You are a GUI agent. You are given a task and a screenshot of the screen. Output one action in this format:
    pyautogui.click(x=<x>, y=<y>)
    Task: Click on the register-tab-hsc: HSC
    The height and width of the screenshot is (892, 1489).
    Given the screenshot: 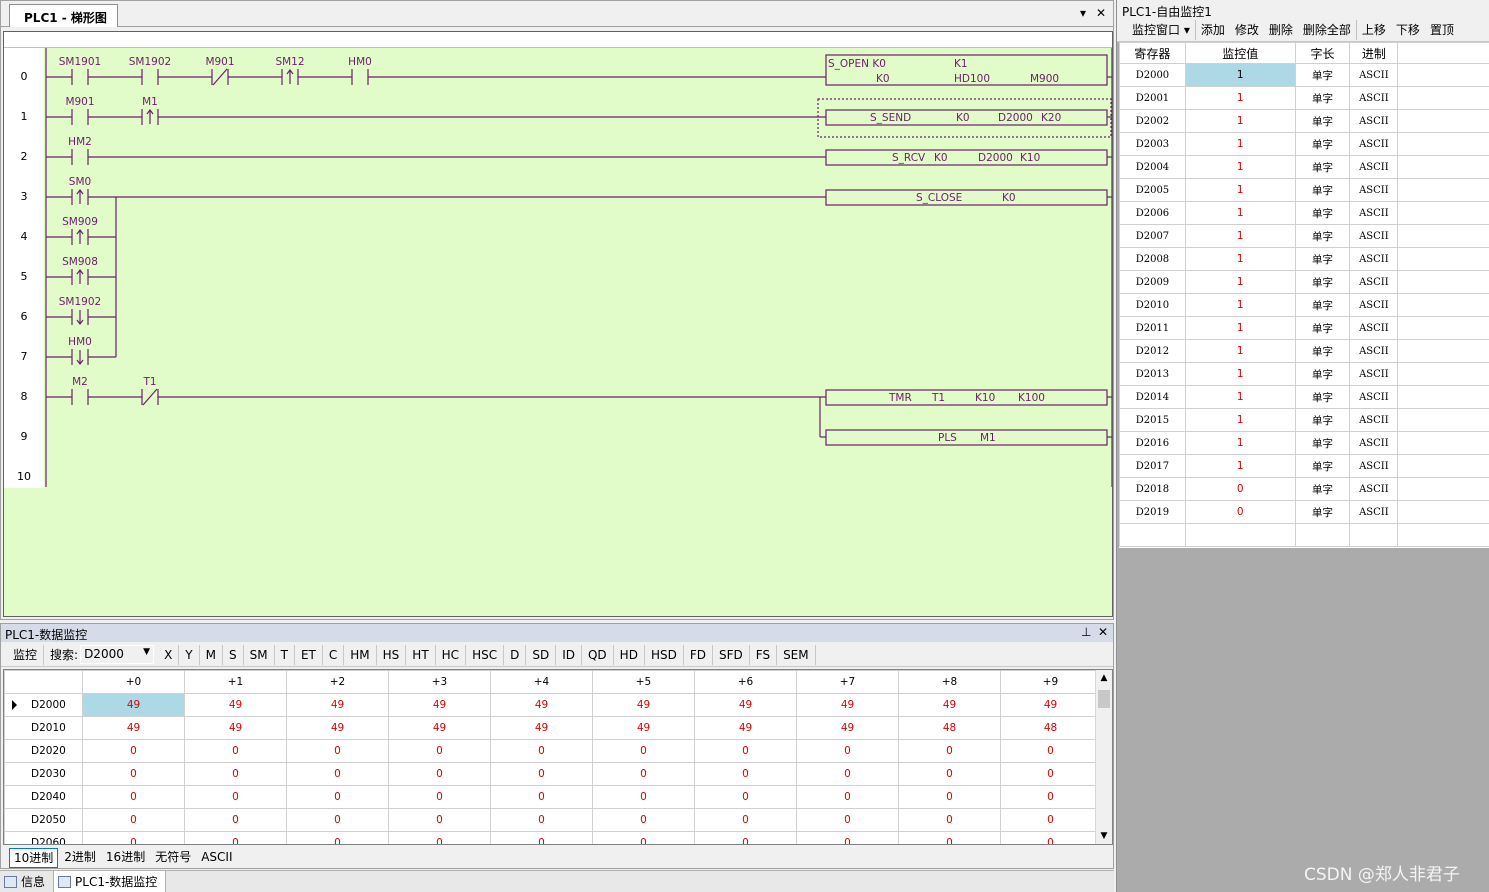 What is the action you would take?
    pyautogui.click(x=485, y=654)
    